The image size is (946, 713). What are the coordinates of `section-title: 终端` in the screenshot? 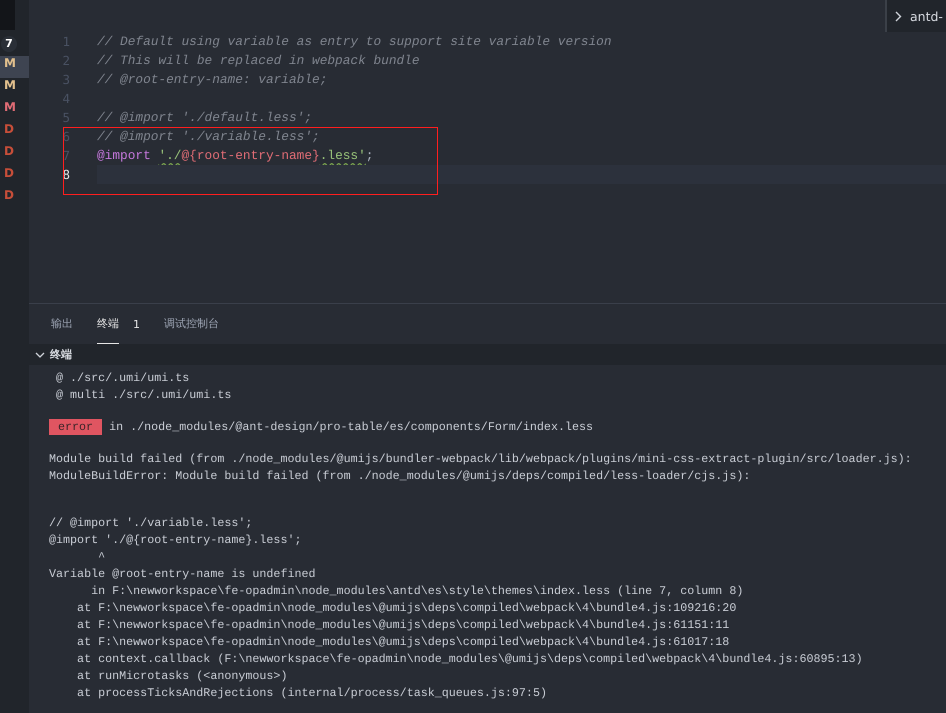 It's located at (61, 354).